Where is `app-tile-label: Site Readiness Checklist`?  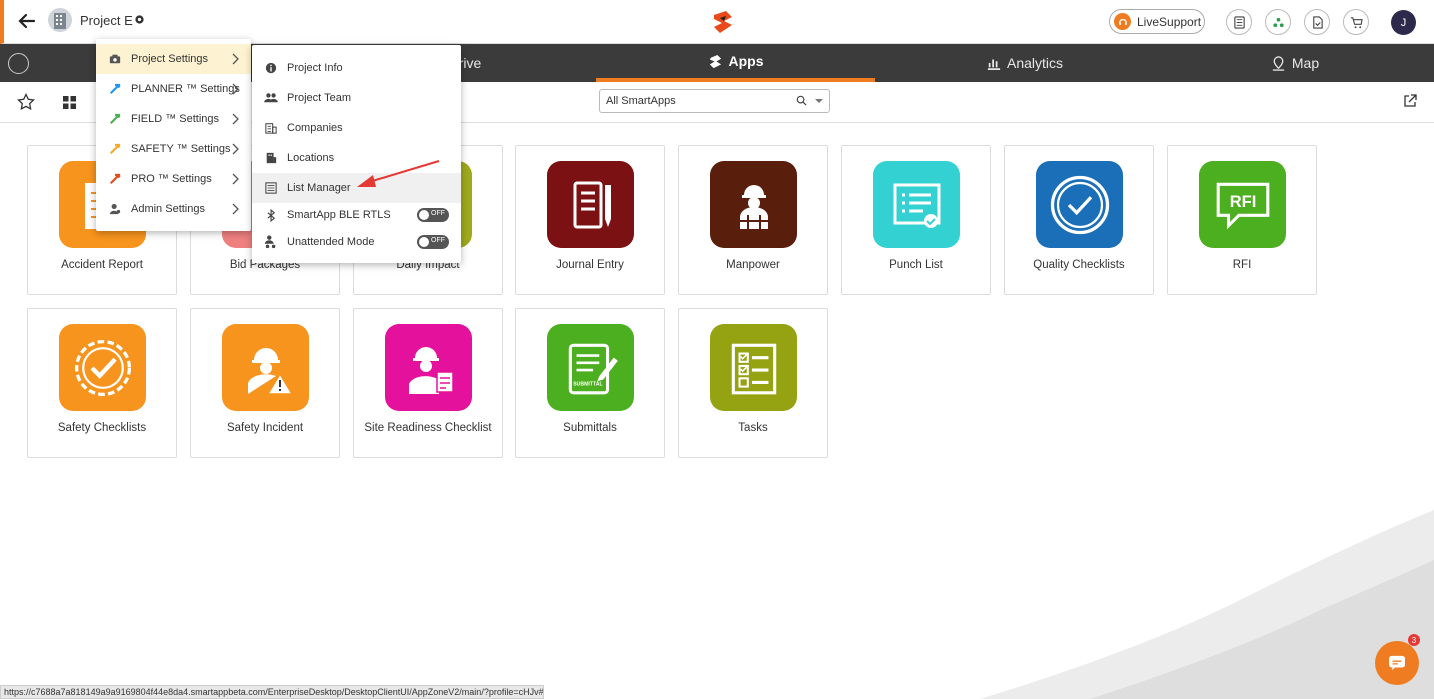 app-tile-label: Site Readiness Checklist is located at coordinates (428, 428).